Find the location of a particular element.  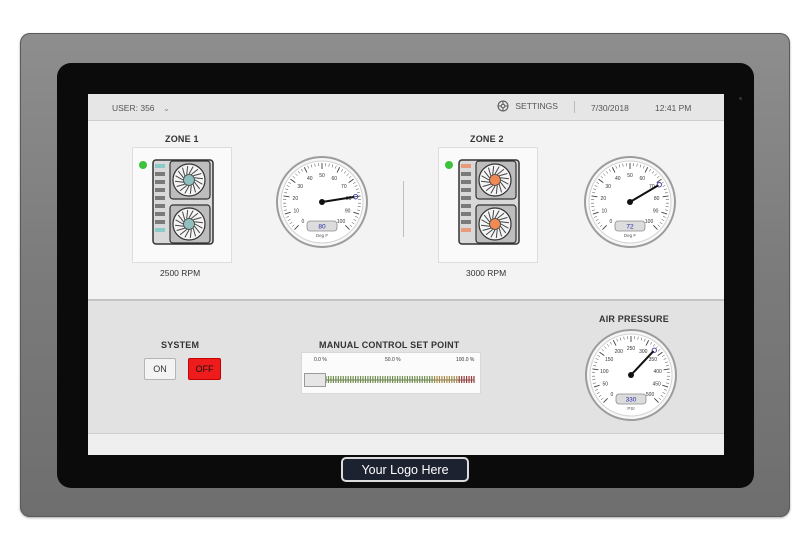

system-off-button: OFF is located at coordinates (204, 369).